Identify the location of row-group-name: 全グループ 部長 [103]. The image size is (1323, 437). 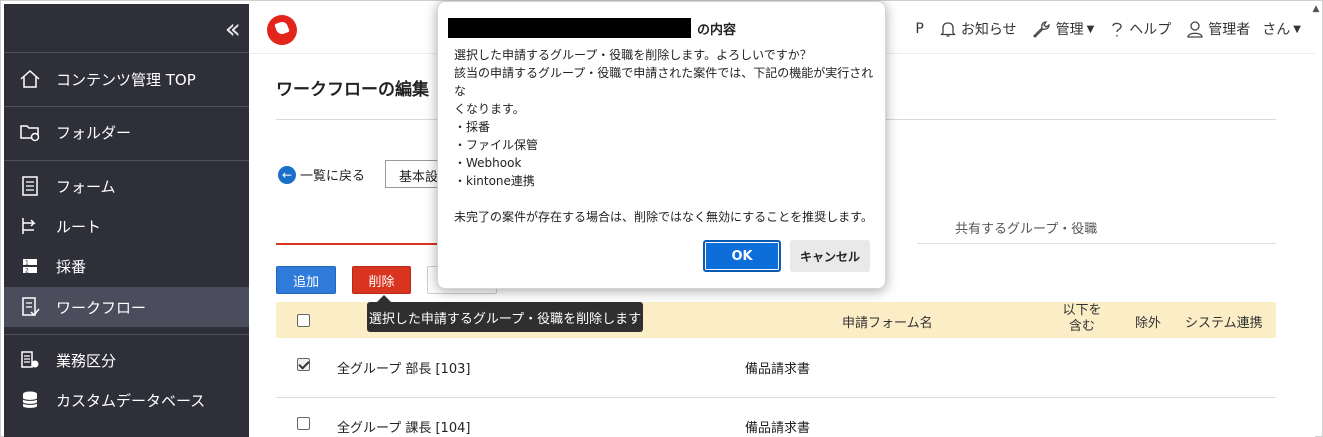
(404, 369).